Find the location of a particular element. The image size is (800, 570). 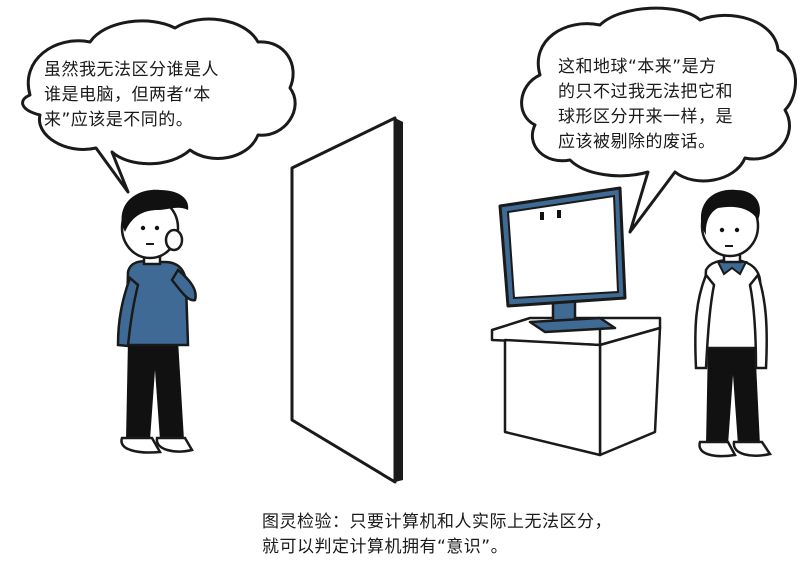

caption-line: 图灵检验：只要计算机和人实际上无法区分， is located at coordinates (437, 522).